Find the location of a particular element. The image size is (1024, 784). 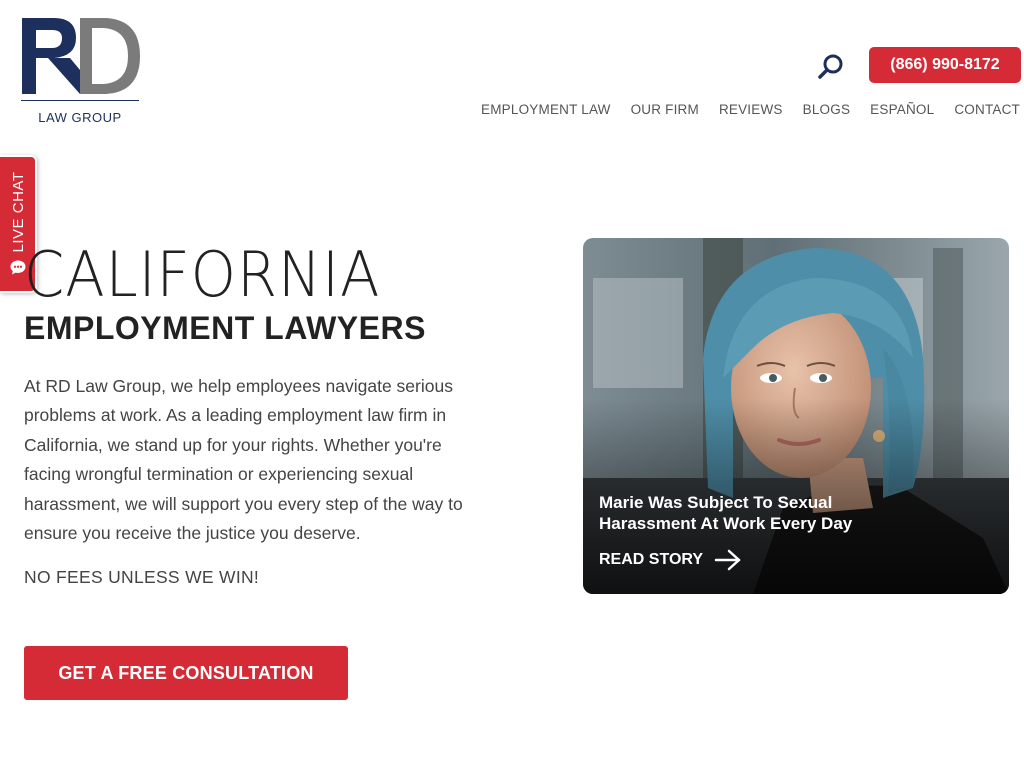

phone-button: (866) 990-8172 is located at coordinates (945, 65).